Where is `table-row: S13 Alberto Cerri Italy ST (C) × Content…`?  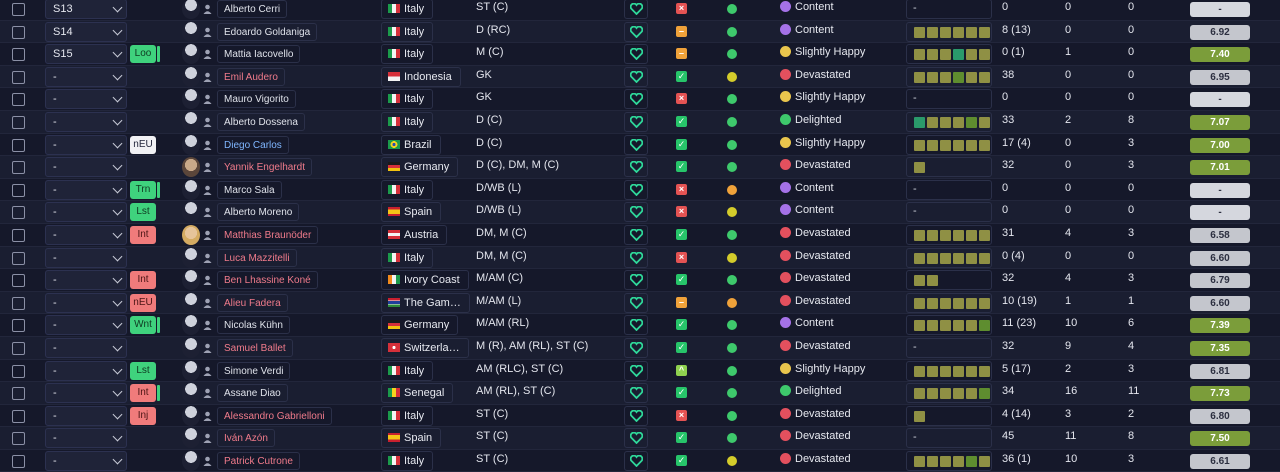
table-row: S13 Alberto Cerri Italy ST (C) × Content… is located at coordinates (640, 10).